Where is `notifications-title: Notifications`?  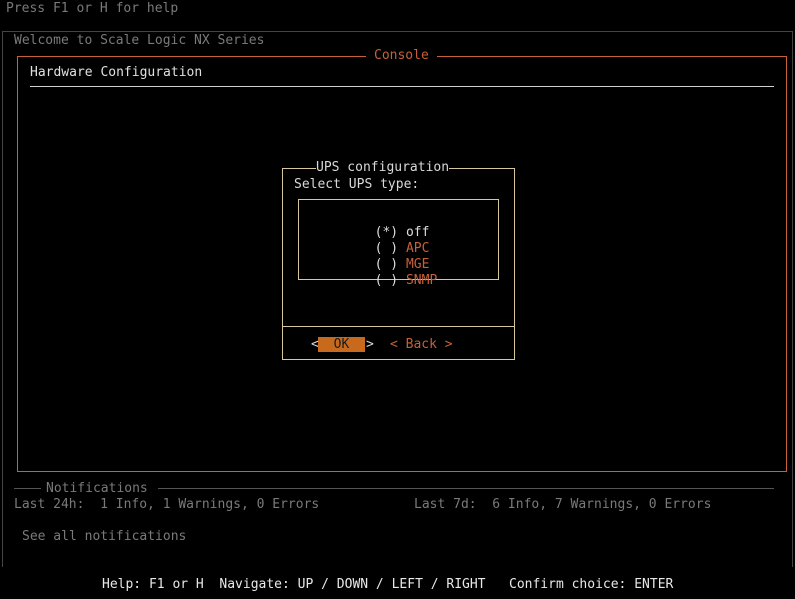
notifications-title: Notifications is located at coordinates (97, 488).